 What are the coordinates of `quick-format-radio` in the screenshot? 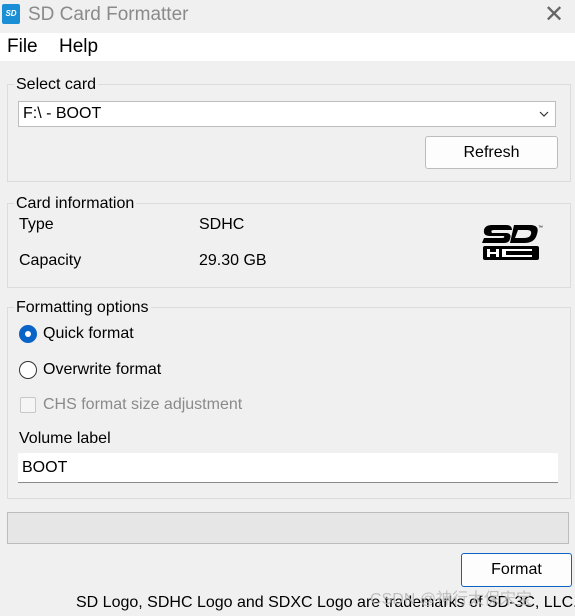 It's located at (28, 334).